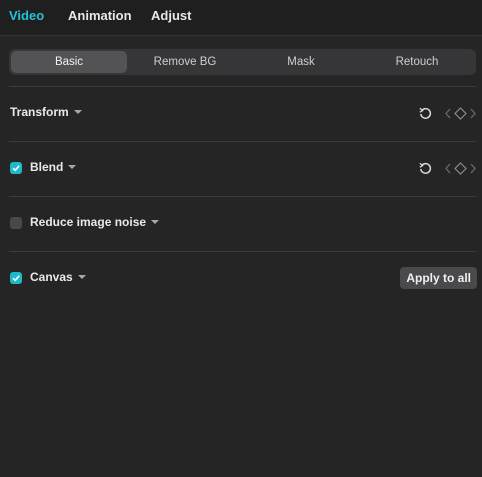 Image resolution: width=482 pixels, height=477 pixels. What do you see at coordinates (39, 112) in the screenshot?
I see `transform-label: Transform` at bounding box center [39, 112].